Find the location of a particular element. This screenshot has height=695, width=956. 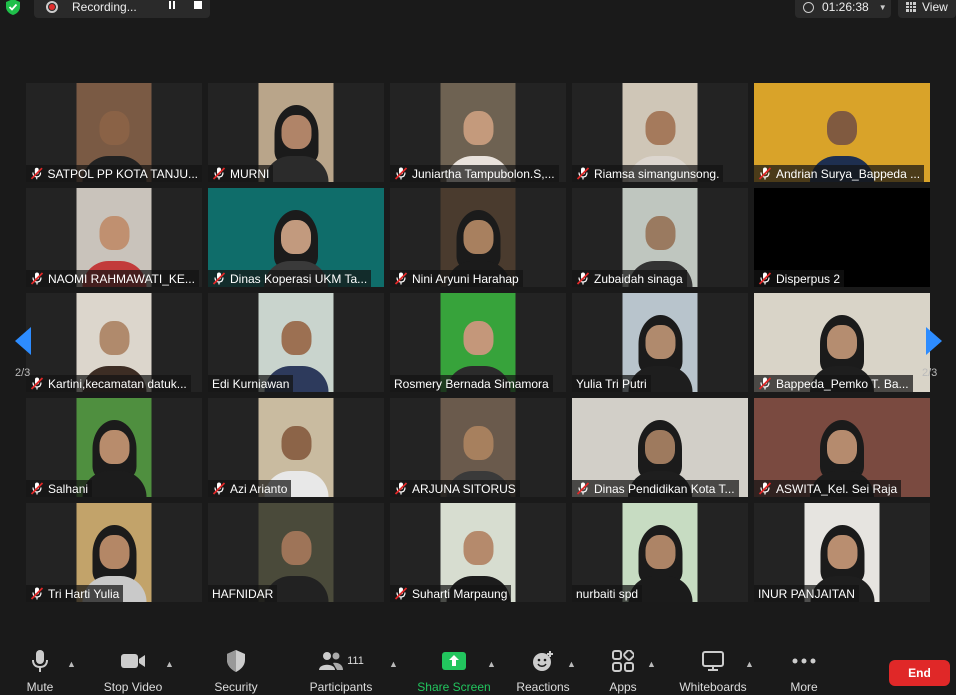

page-indicator-right: 2/3 is located at coordinates (930, 373).